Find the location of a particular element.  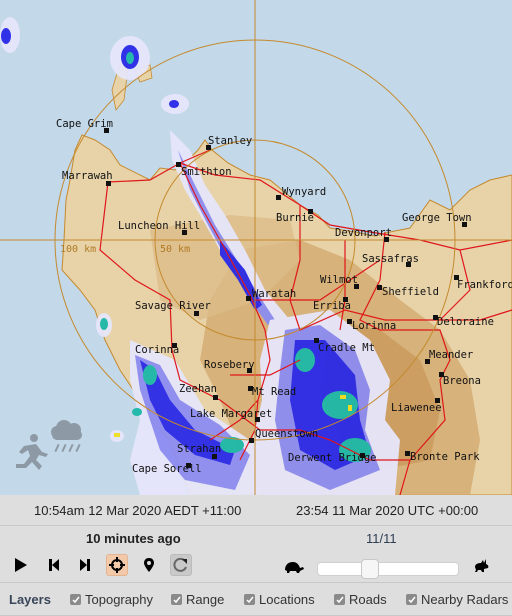

layer-toggle-roads: Roads is located at coordinates (360, 599).